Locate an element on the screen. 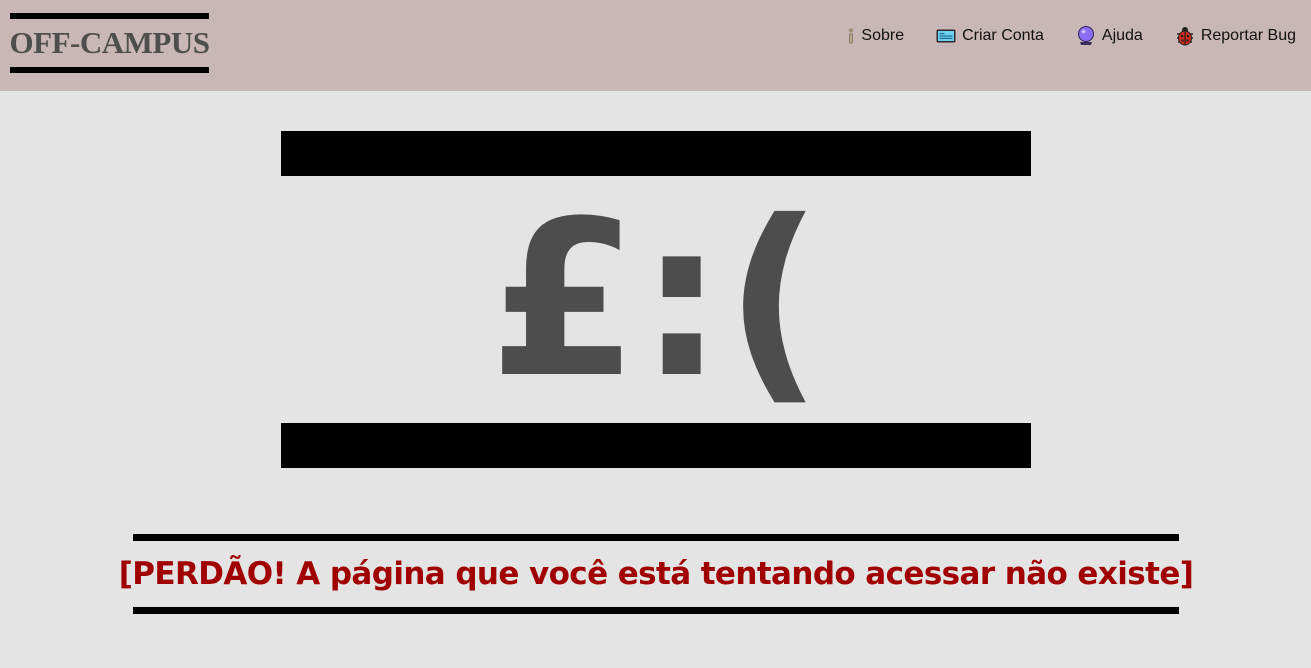 The width and height of the screenshot is (1311, 668). ladybug-icon is located at coordinates (1185, 36).